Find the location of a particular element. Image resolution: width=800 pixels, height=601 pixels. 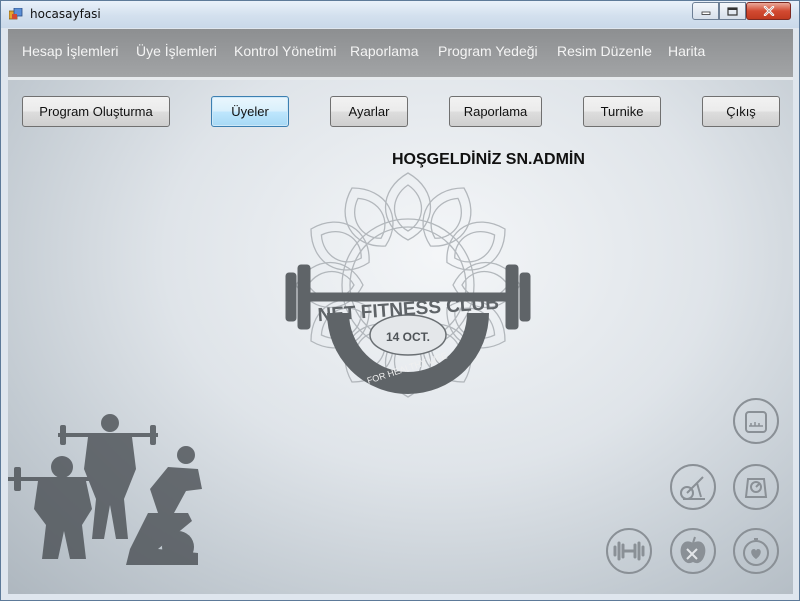

title-bar: hocasayfasi is located at coordinates (400, 14).